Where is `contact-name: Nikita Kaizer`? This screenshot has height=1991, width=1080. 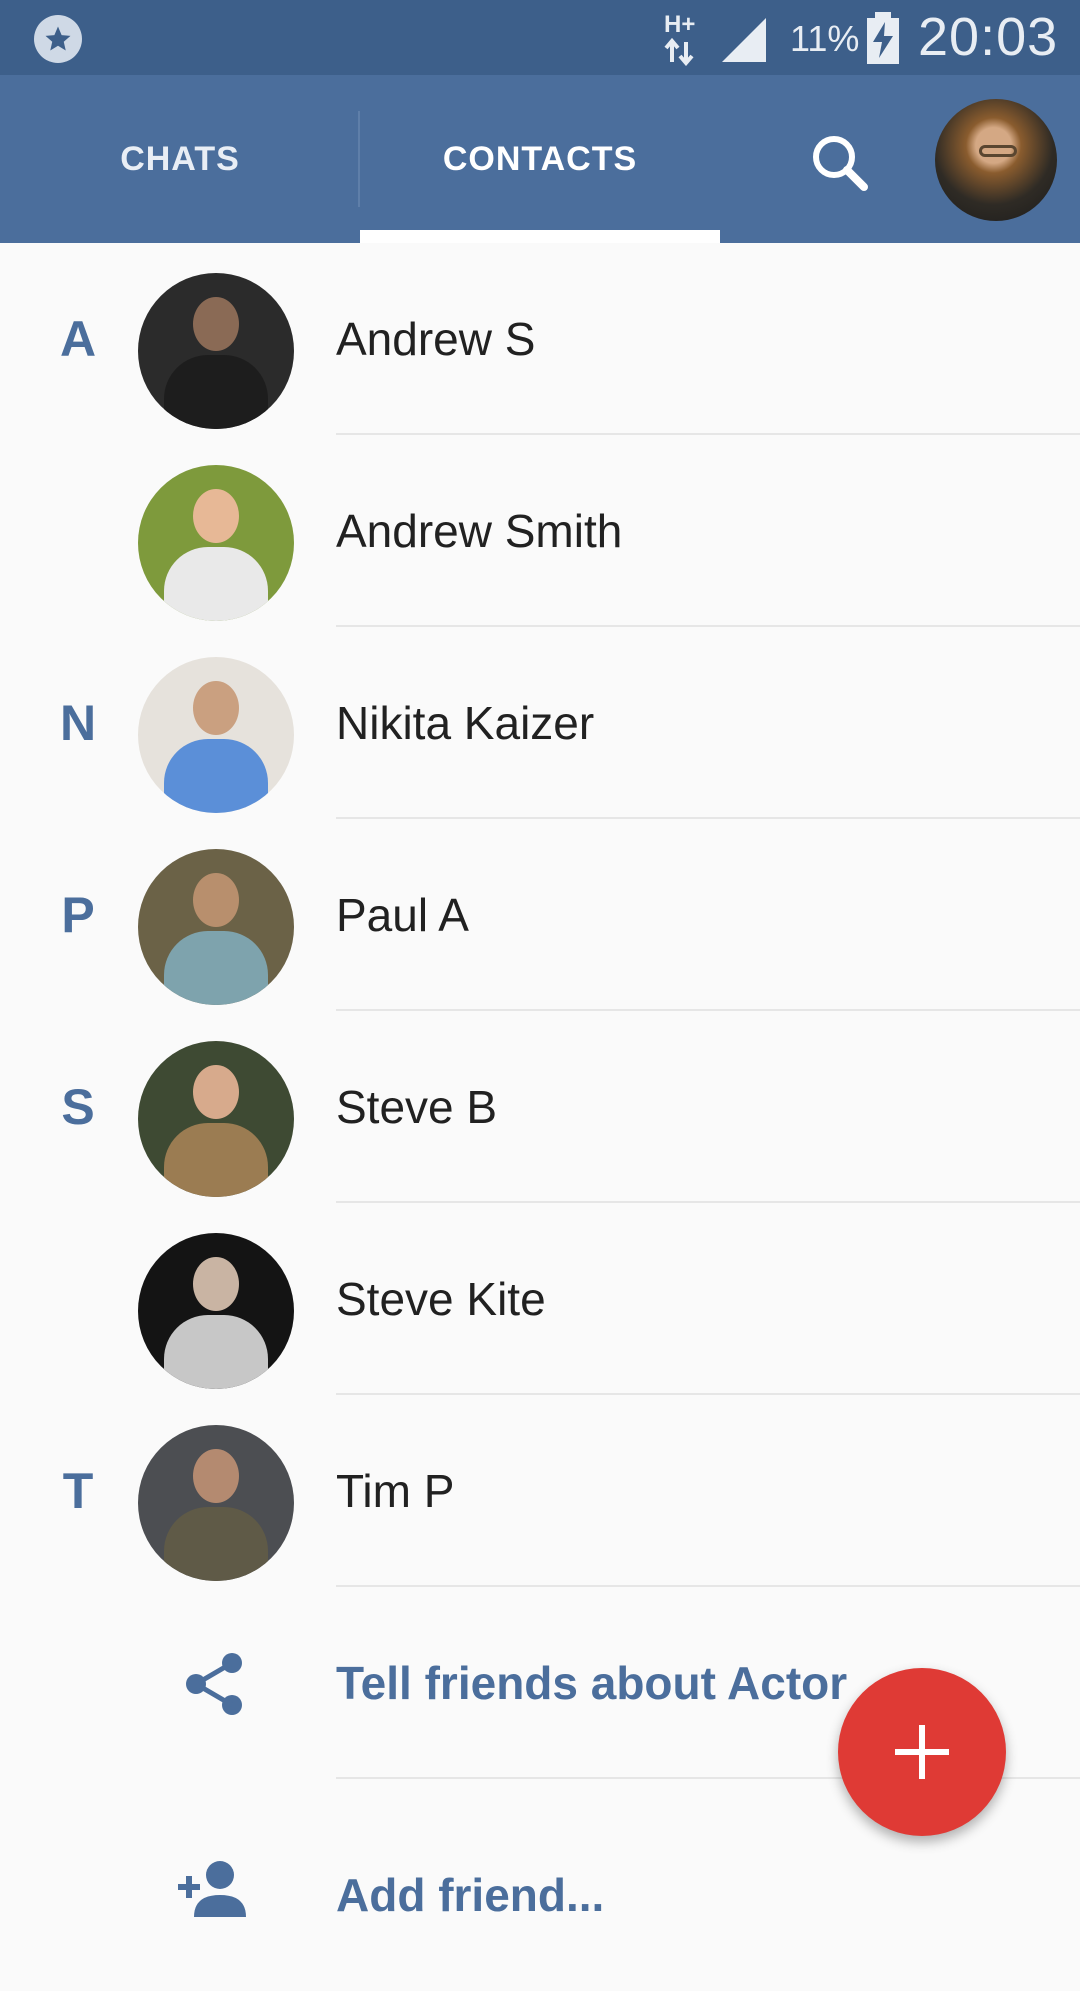
contact-name: Nikita Kaizer is located at coordinates (465, 723).